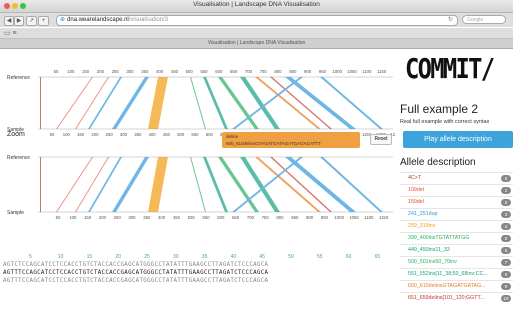 The height and width of the screenshot is (320, 513). What do you see at coordinates (415, 178) in the screenshot?
I see `allele-label: 4C>T` at bounding box center [415, 178].